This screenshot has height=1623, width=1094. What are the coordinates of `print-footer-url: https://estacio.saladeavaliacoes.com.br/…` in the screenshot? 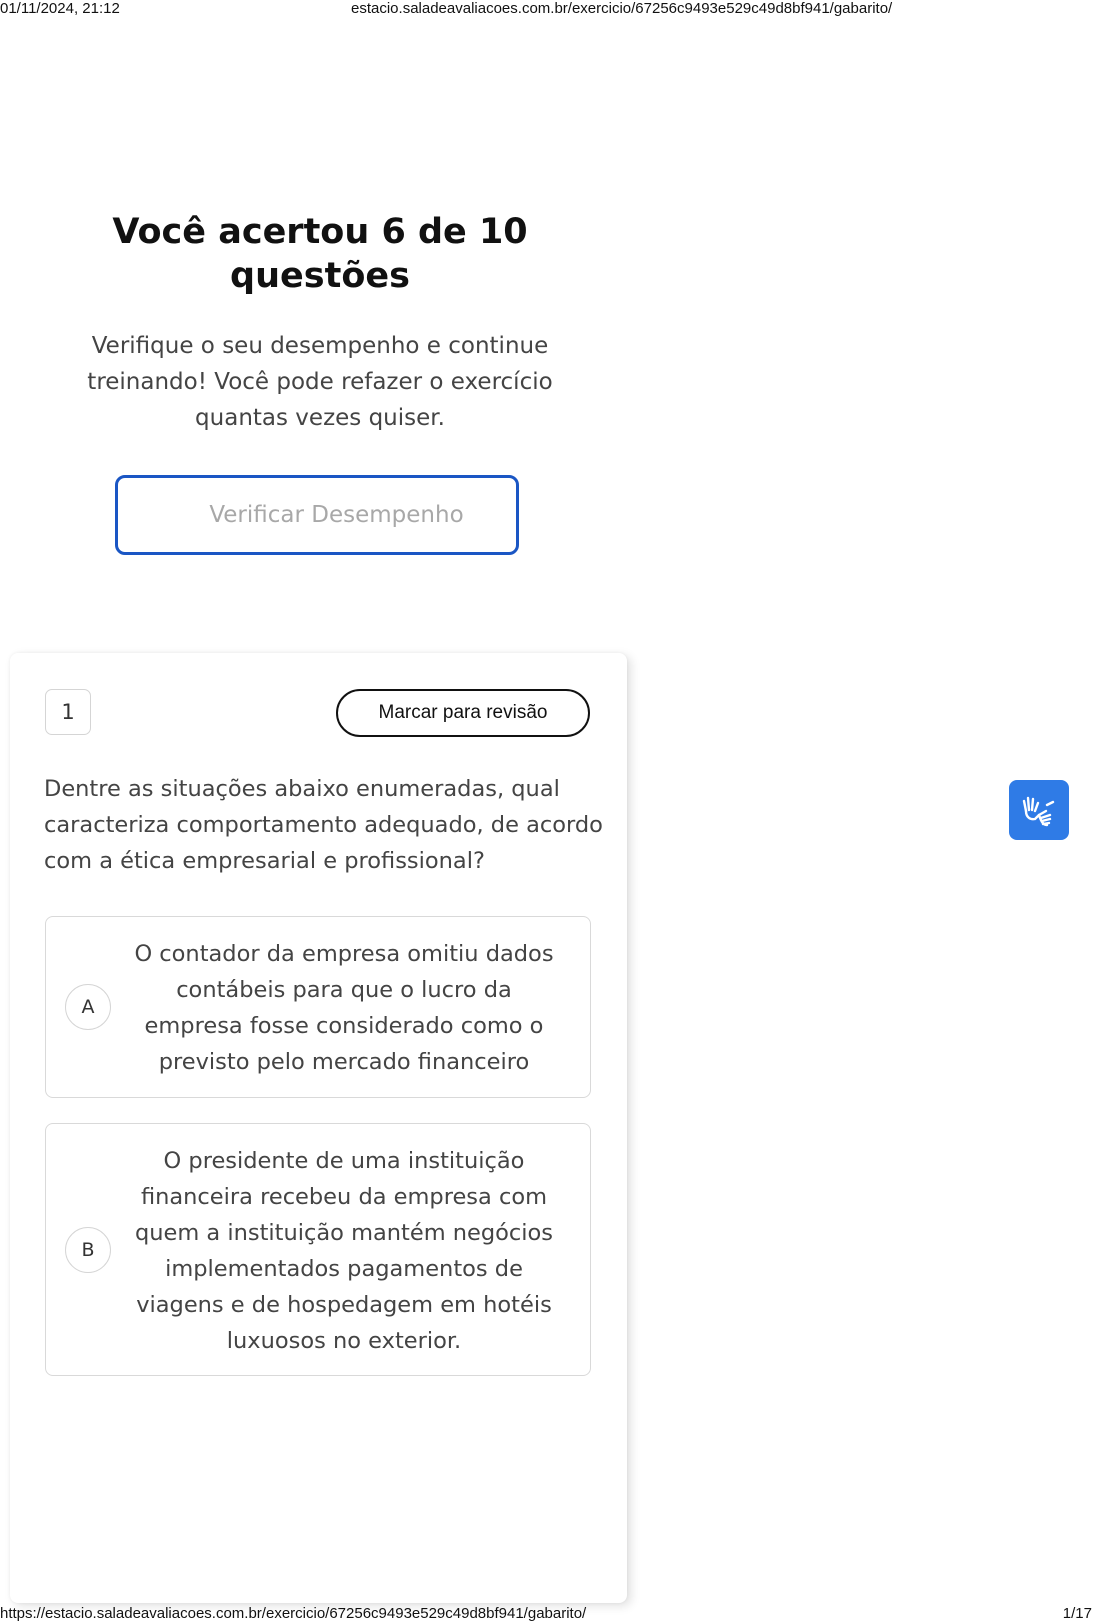 It's located at (293, 1613).